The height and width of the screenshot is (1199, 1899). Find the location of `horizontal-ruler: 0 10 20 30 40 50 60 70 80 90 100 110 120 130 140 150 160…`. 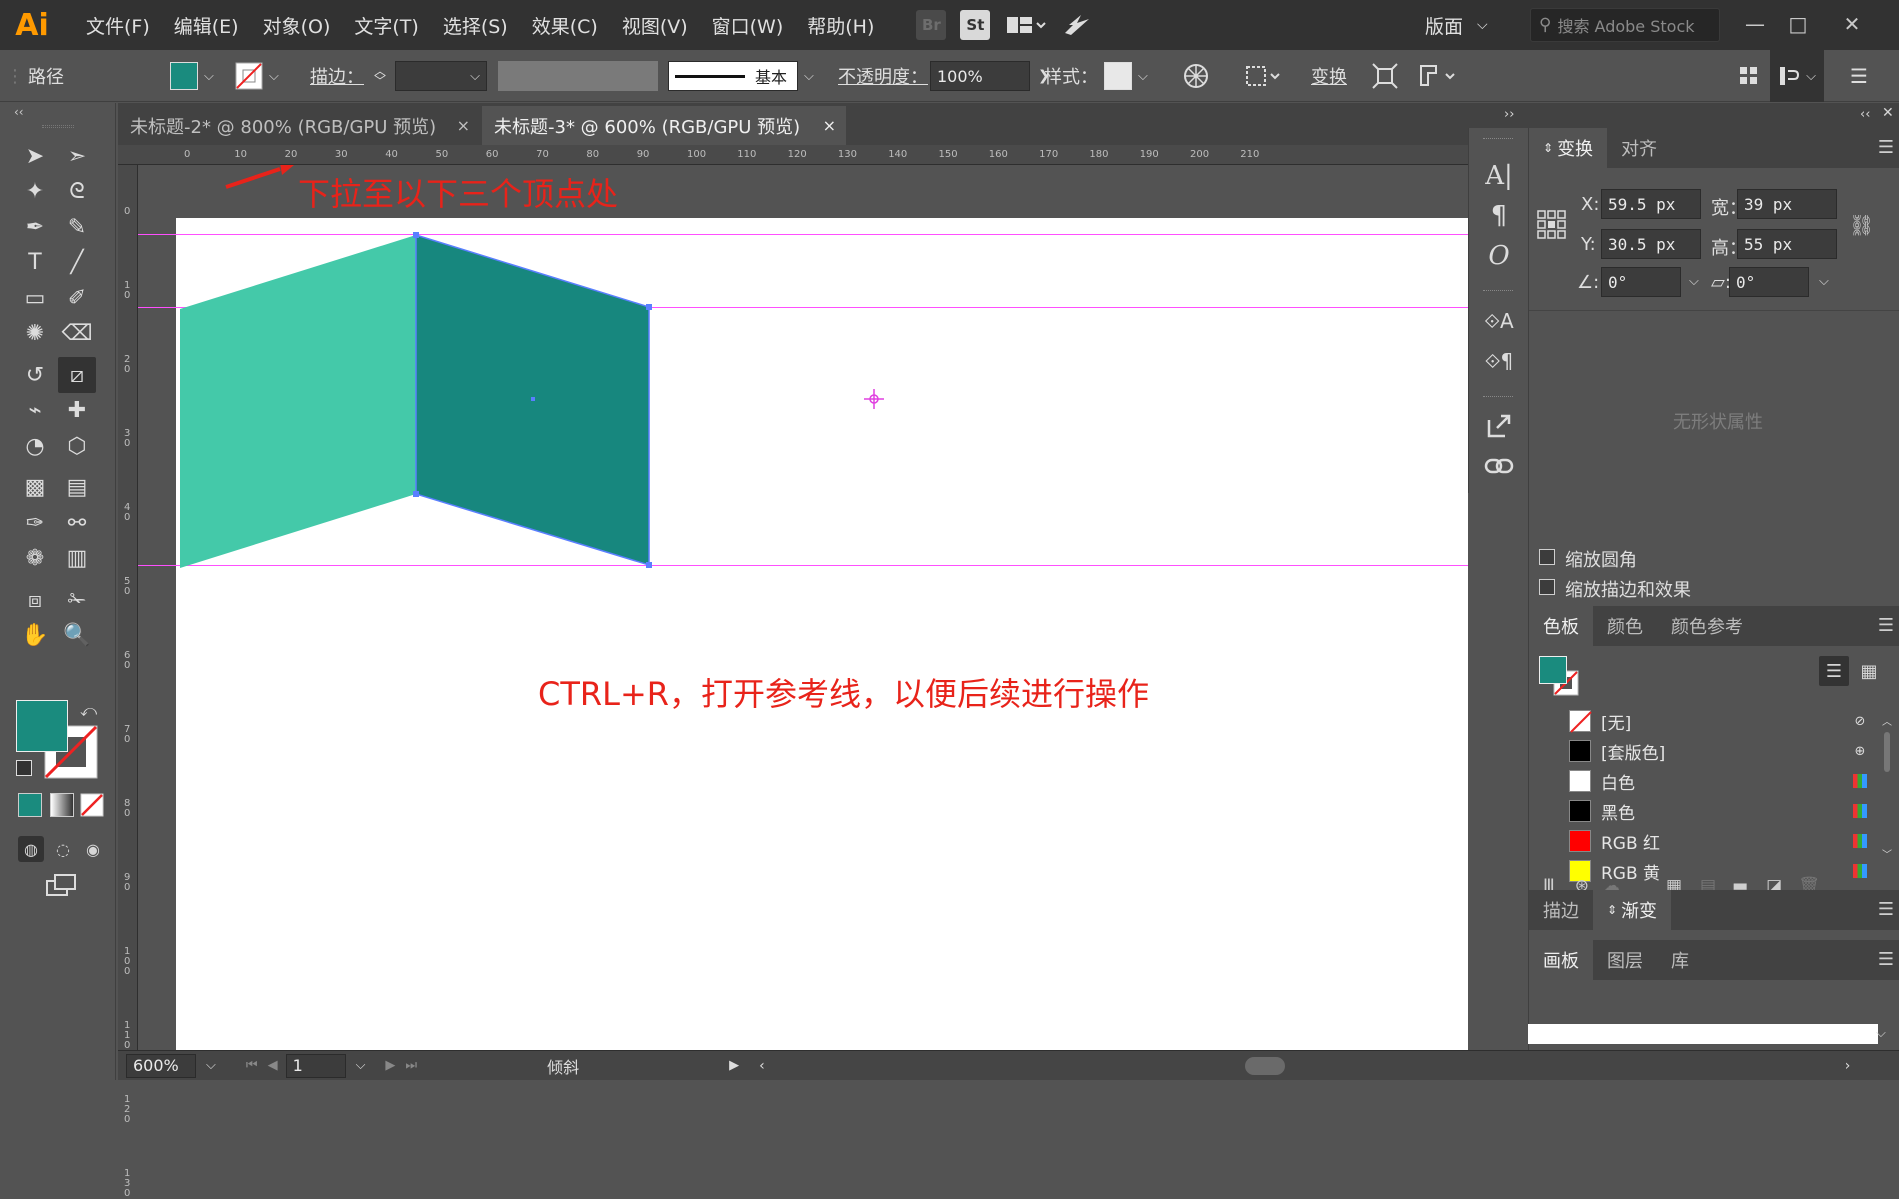

horizontal-ruler: 0 10 20 30 40 50 60 70 80 90 100 110 120 130 140 150 160… is located at coordinates (793, 155).